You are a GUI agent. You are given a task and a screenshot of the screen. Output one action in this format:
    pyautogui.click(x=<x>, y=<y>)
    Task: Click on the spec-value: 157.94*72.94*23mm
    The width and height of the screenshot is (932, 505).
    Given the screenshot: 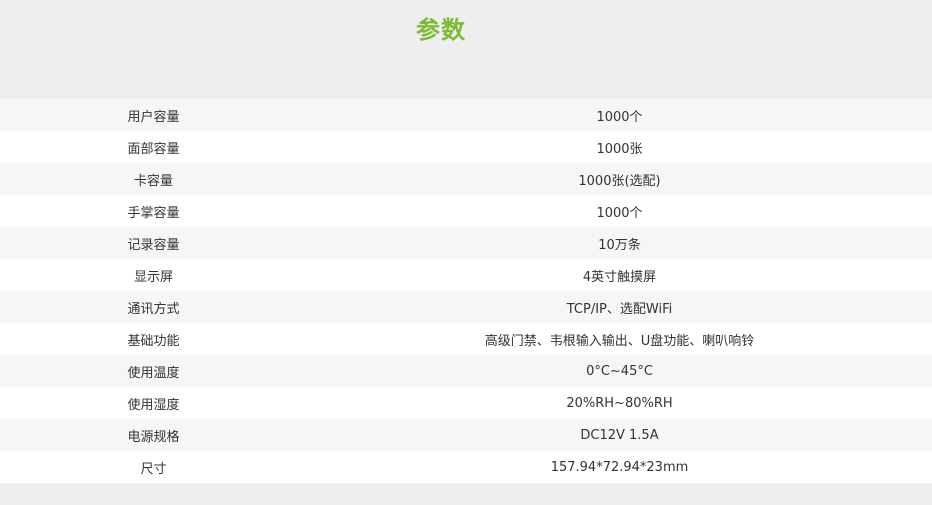 What is the action you would take?
    pyautogui.click(x=619, y=467)
    